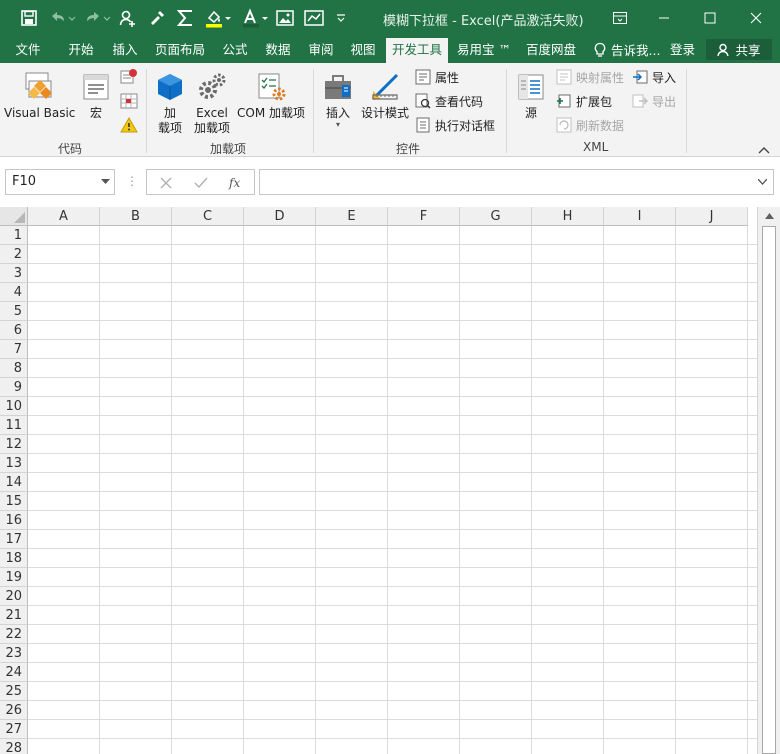 The width and height of the screenshot is (780, 754). I want to click on minimize-icon, so click(664, 18).